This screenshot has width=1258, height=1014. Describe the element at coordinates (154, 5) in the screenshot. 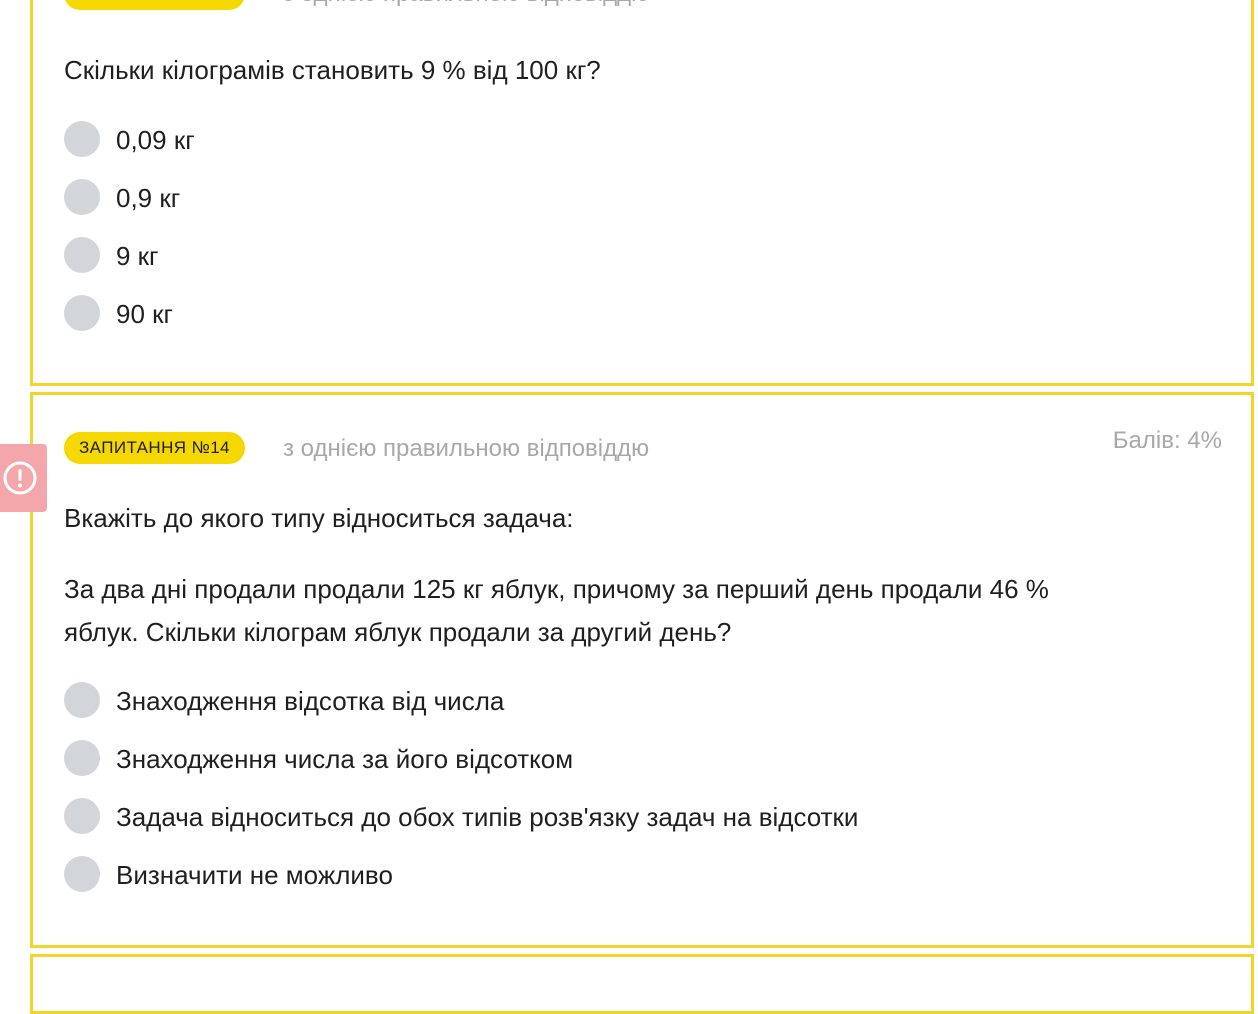

I see `question-number-badge: ЗАПИТАННЯ №13` at that location.